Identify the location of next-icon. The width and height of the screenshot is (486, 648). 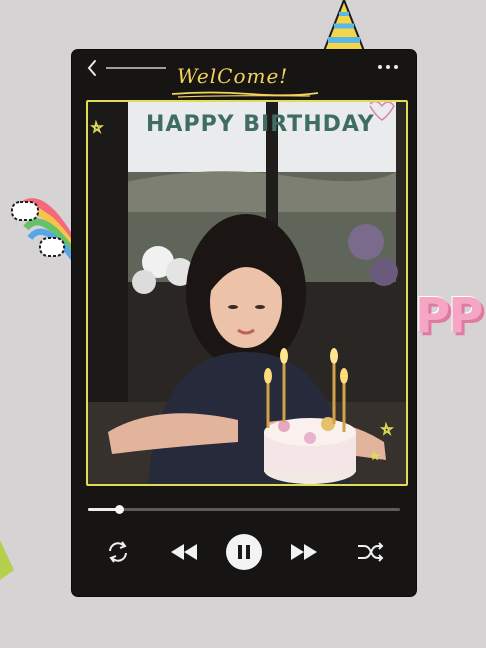
(304, 552).